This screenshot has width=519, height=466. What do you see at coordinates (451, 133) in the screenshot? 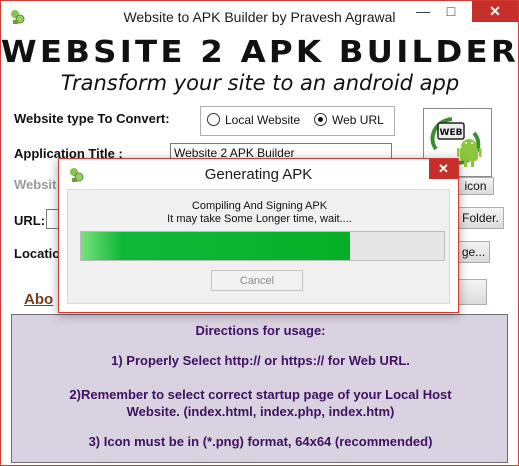
I see `icon-web-text: WEB` at bounding box center [451, 133].